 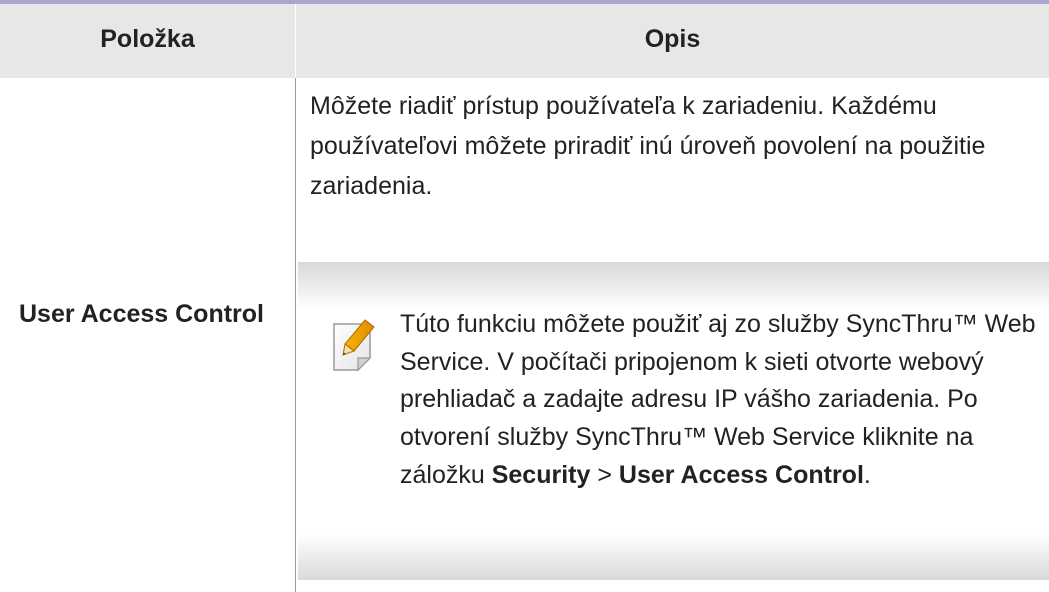 I want to click on header-divider, so click(x=295, y=41).